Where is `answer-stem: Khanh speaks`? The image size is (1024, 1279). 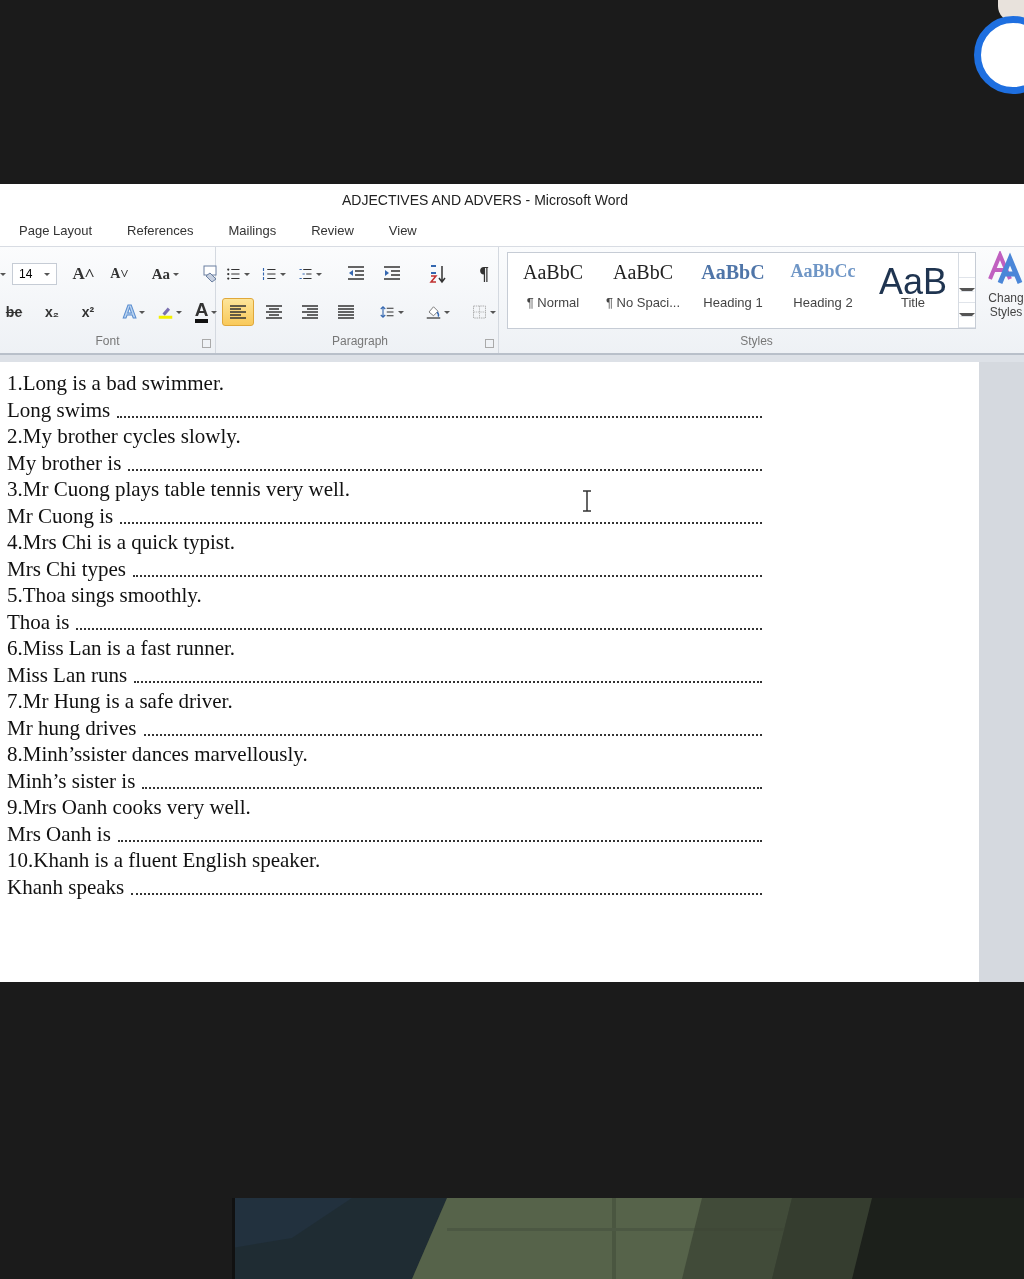
answer-stem: Khanh speaks is located at coordinates (66, 886).